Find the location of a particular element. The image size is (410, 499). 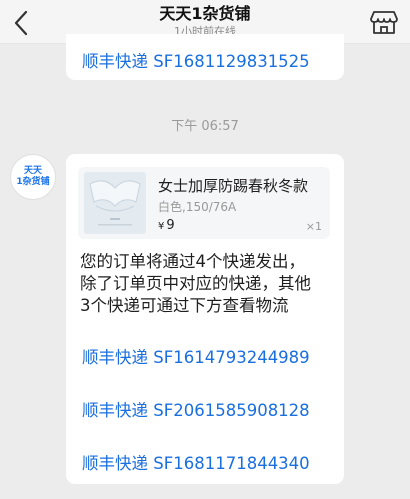

shop-icon is located at coordinates (384, 22).